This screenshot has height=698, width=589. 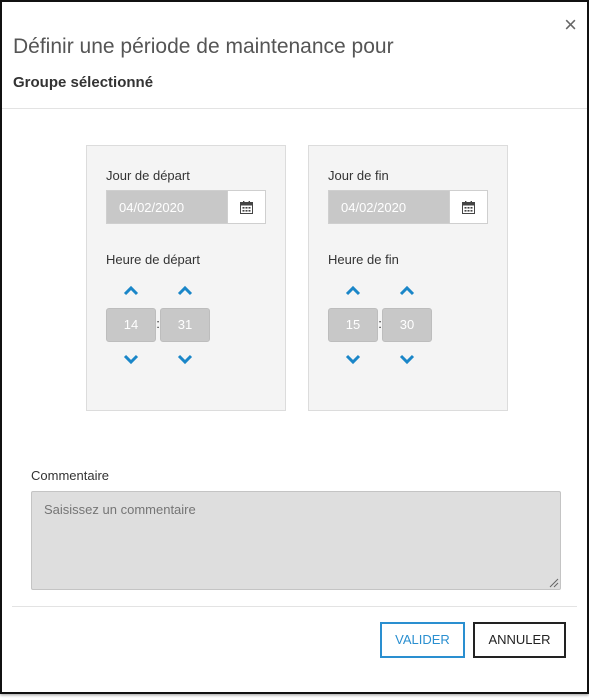 I want to click on start-panel: Jour de départ Heure de départ, so click(x=186, y=278).